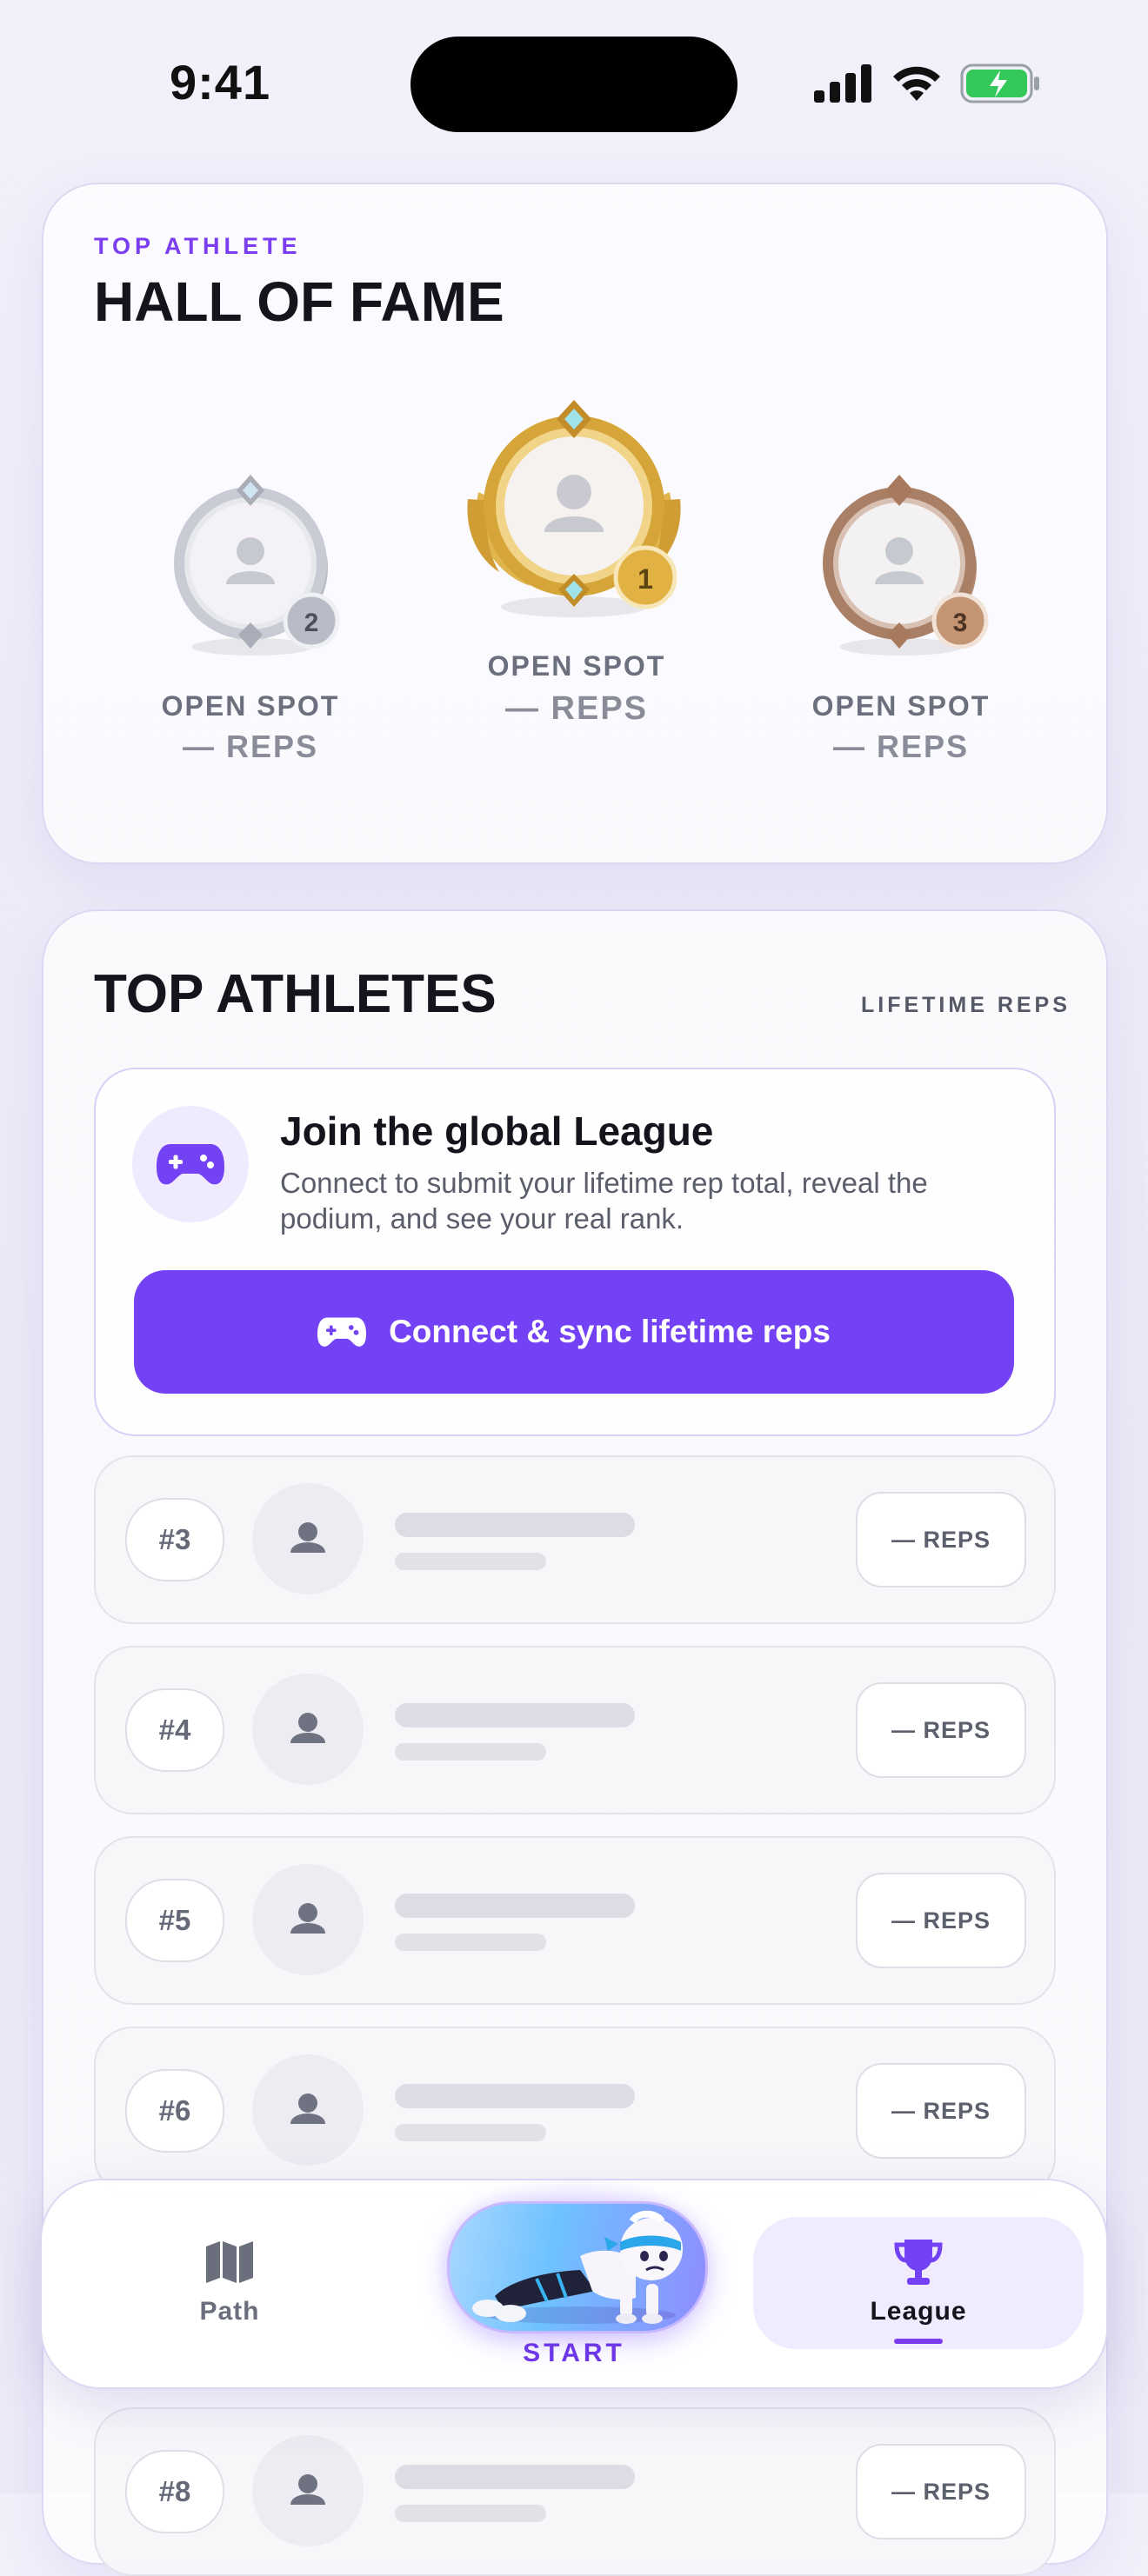 The height and width of the screenshot is (2576, 1148). What do you see at coordinates (175, 1920) in the screenshot?
I see `rank-pill: #5` at bounding box center [175, 1920].